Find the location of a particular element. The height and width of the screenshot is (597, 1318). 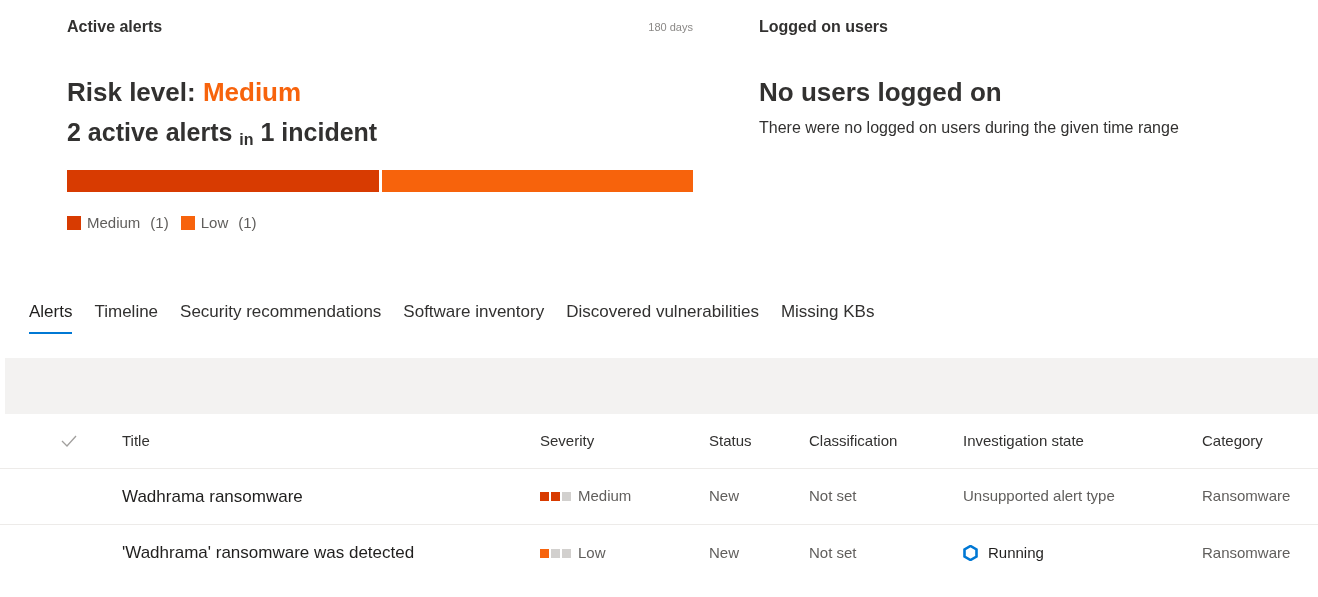

tab: Security recommendations is located at coordinates (281, 316).